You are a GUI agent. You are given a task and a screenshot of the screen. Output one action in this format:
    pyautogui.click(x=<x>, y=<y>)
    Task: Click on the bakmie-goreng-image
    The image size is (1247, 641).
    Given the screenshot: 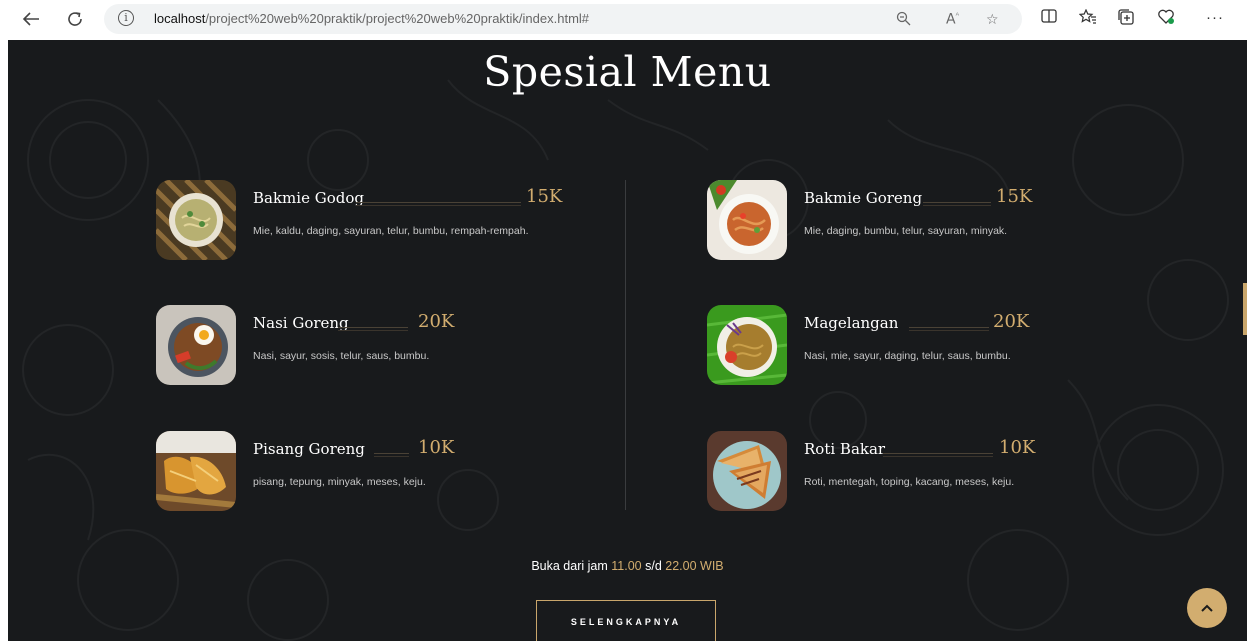 What is the action you would take?
    pyautogui.click(x=747, y=220)
    